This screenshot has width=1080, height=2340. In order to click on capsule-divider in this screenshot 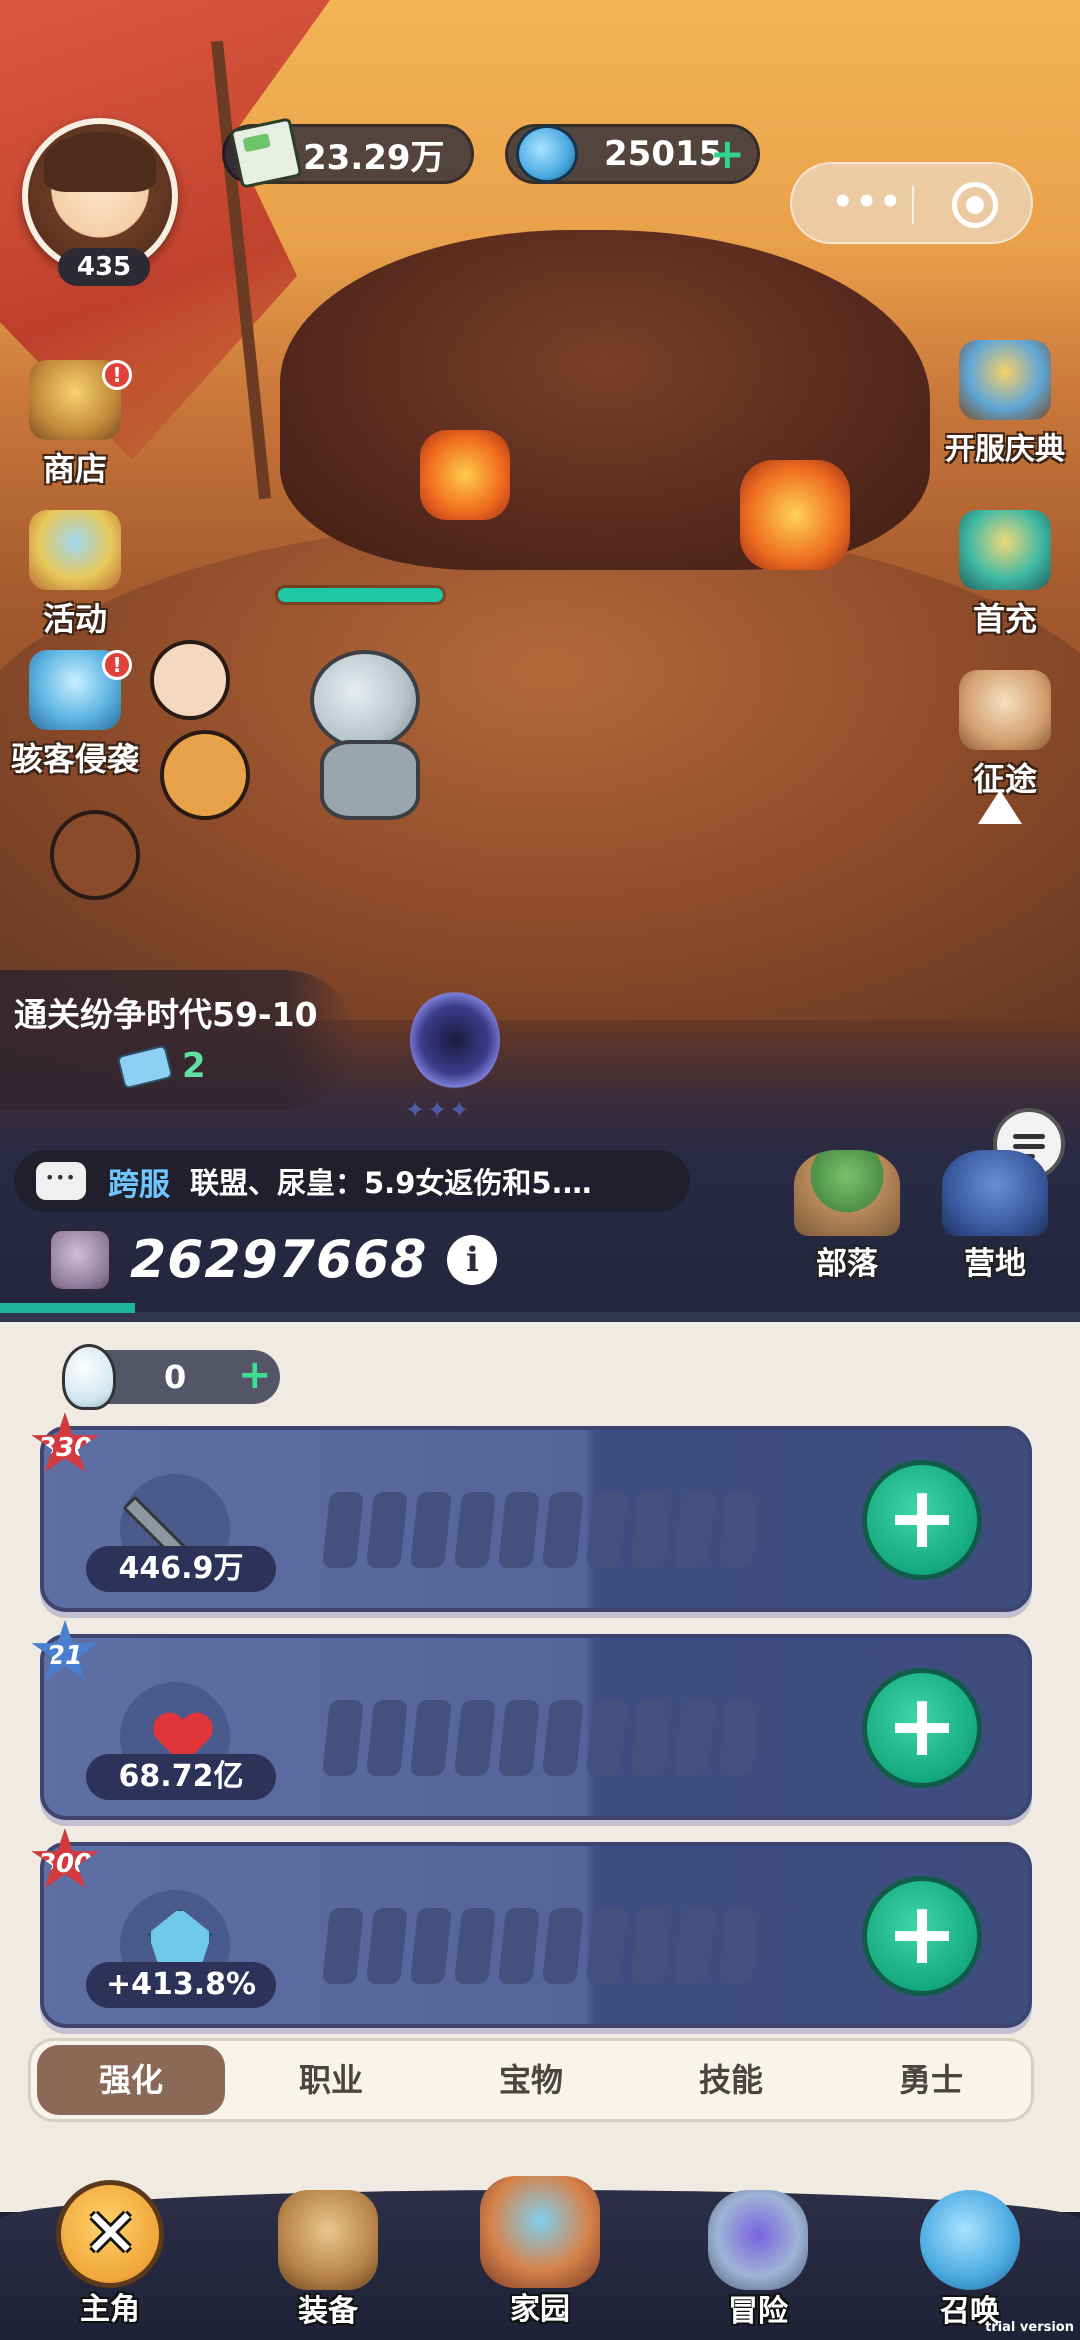, I will do `click(913, 205)`.